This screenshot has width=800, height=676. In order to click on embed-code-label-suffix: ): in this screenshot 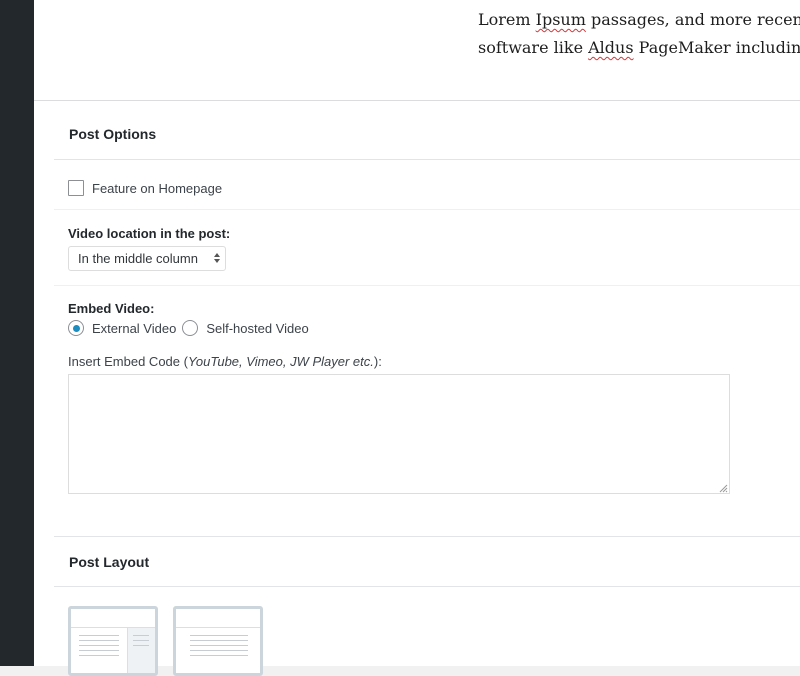, I will do `click(377, 361)`.